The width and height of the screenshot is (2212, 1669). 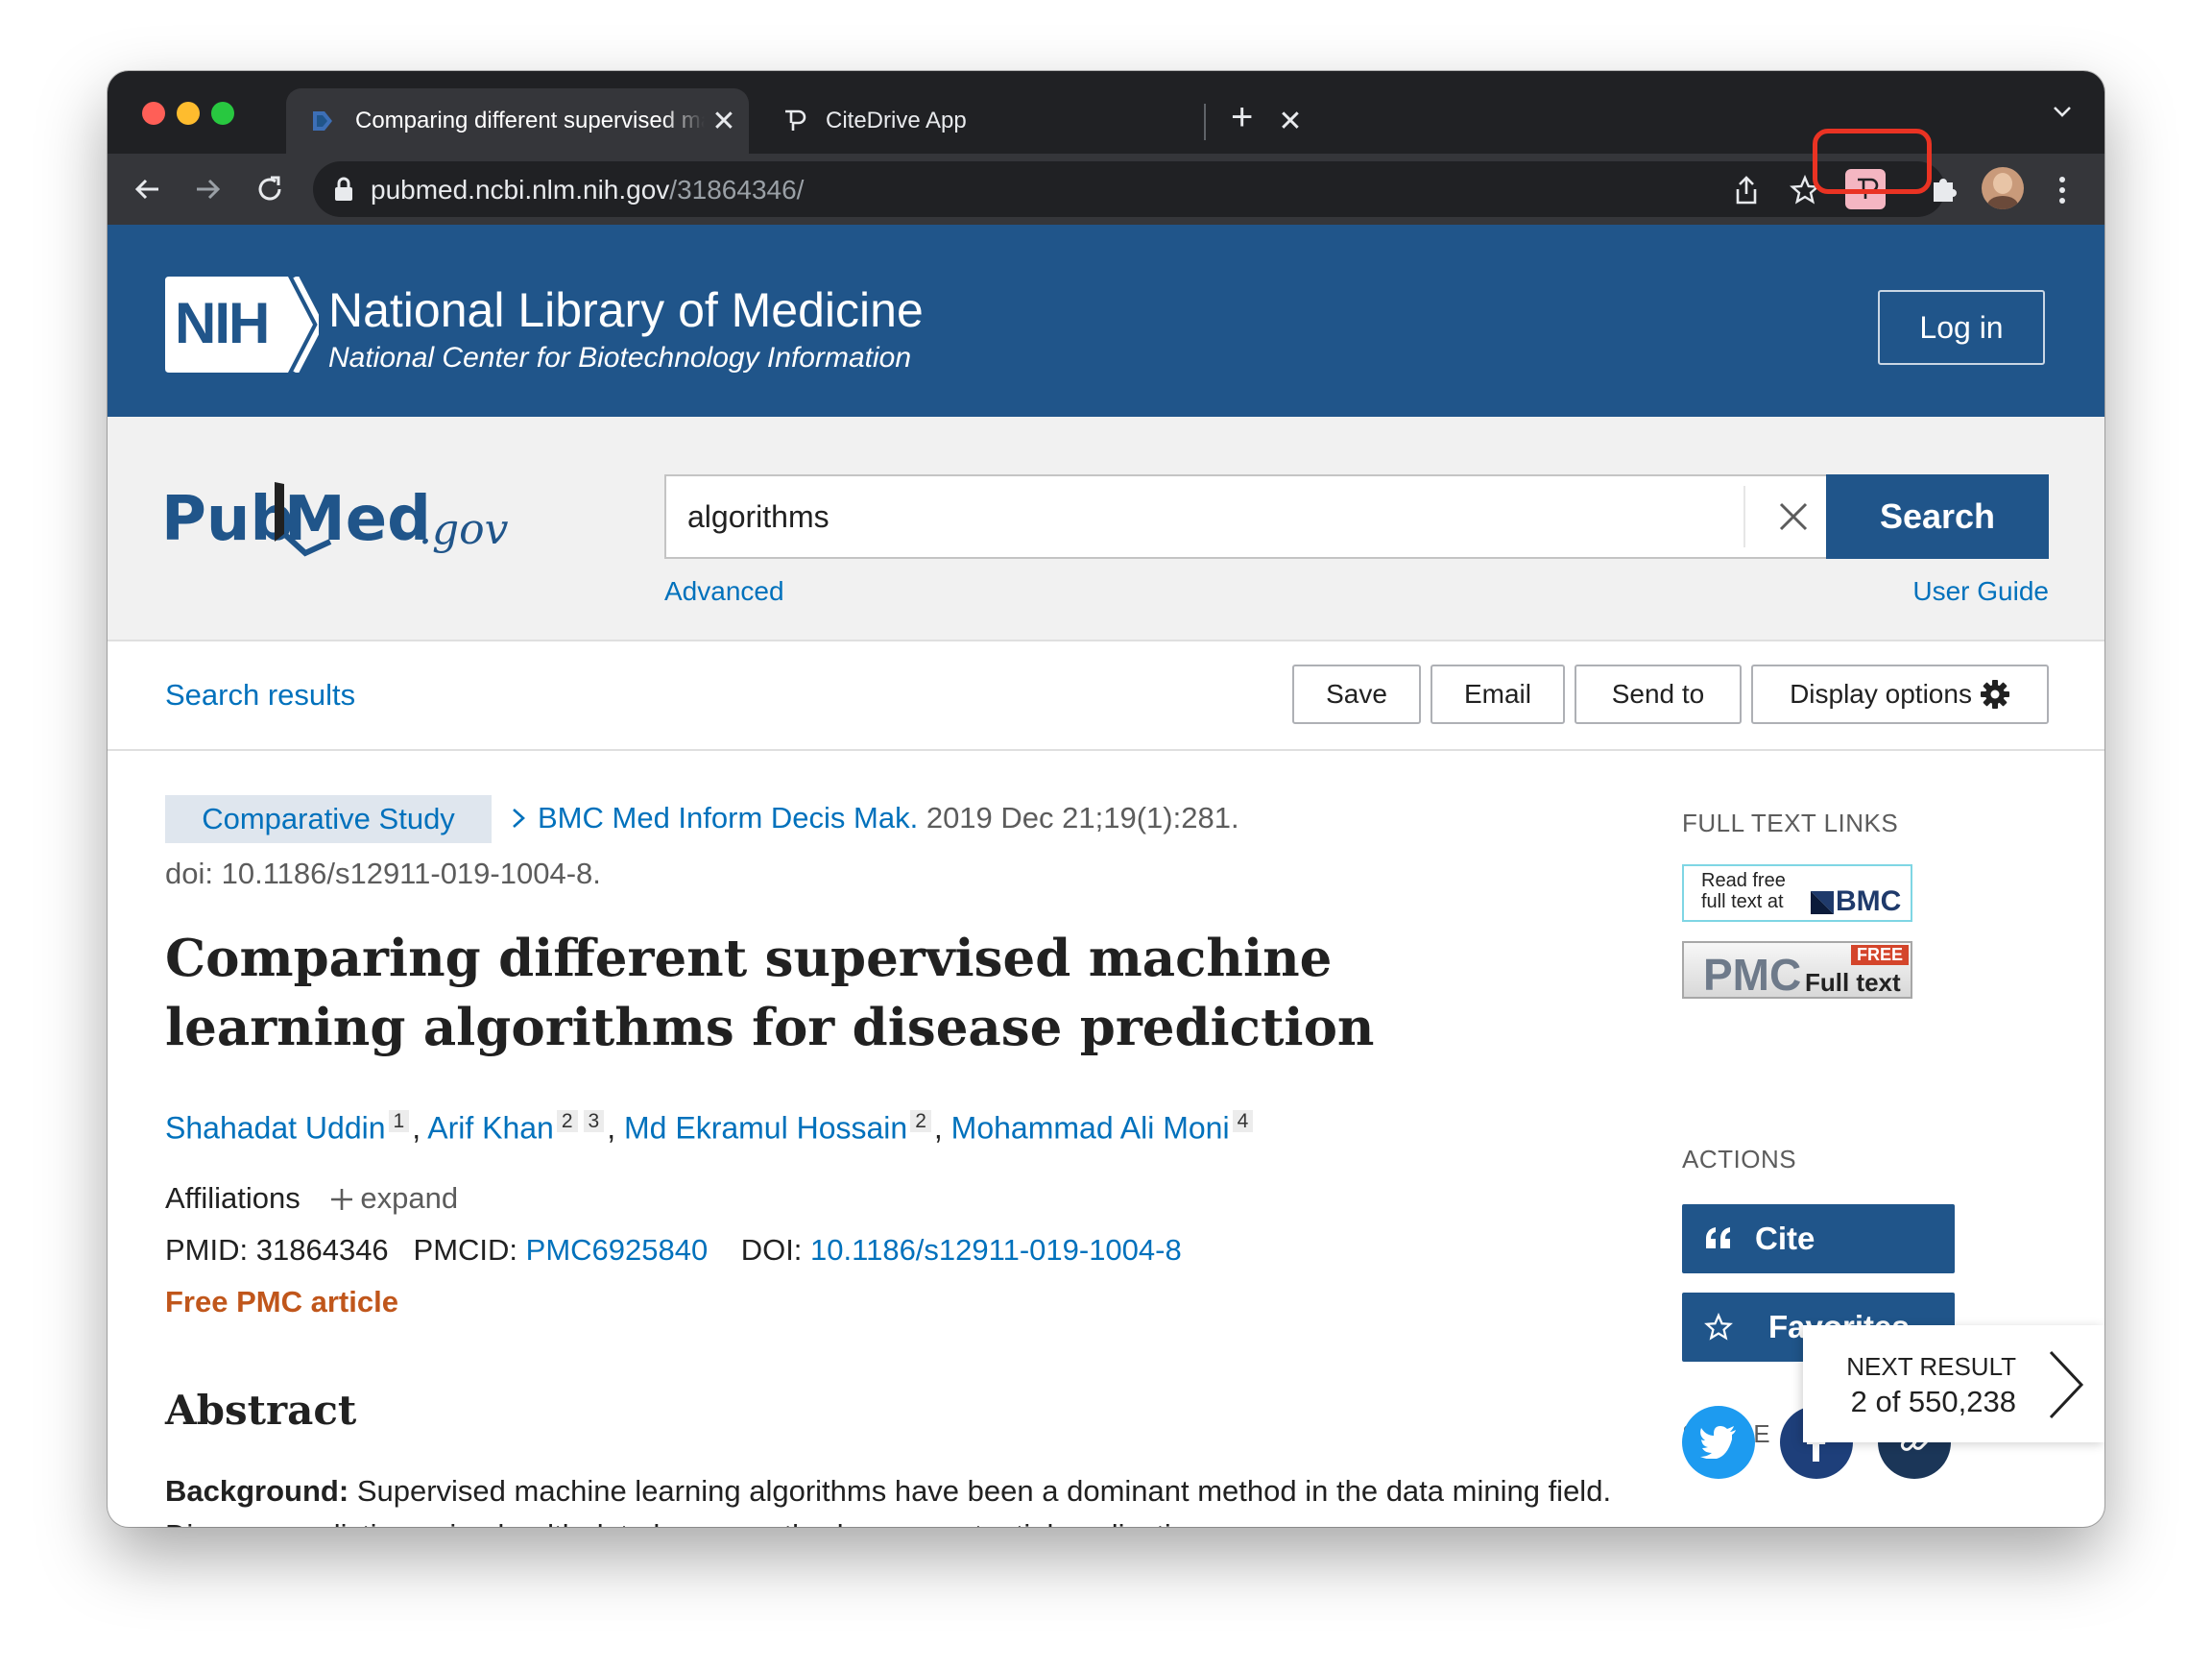 I want to click on doi-link: 10.1186/s12911-019-1004-8, so click(x=996, y=1250).